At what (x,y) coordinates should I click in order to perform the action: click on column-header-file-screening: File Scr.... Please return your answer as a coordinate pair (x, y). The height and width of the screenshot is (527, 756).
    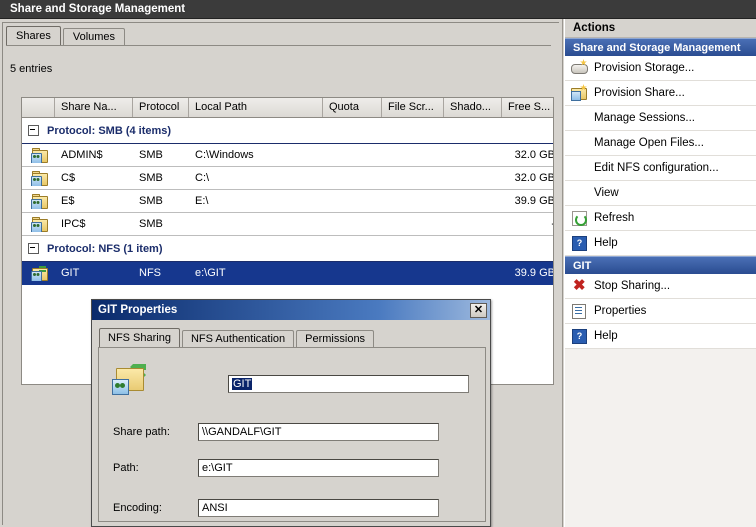
    Looking at the image, I should click on (413, 107).